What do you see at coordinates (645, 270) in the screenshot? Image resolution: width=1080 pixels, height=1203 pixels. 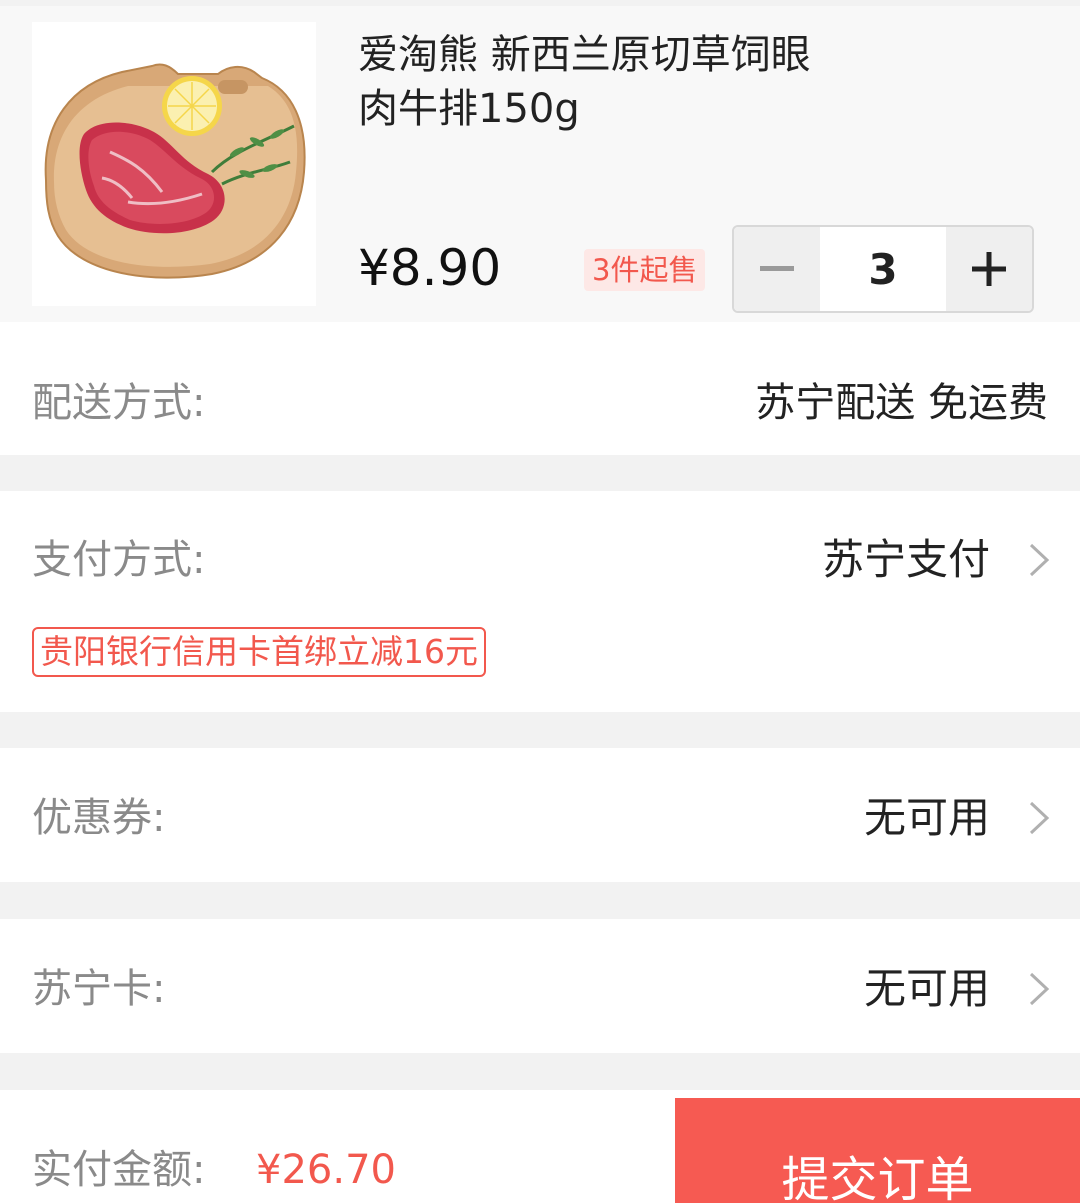 I see `min-purchase-badge: 3件起售` at bounding box center [645, 270].